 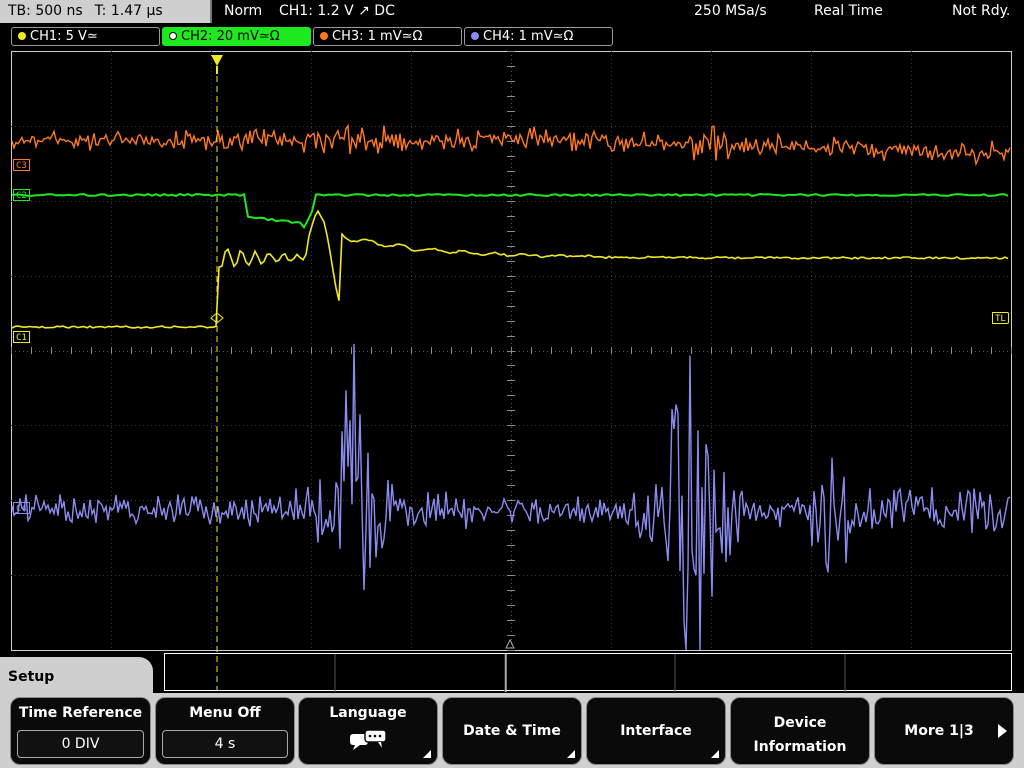 I want to click on date-time-label: Date & Time, so click(x=512, y=731).